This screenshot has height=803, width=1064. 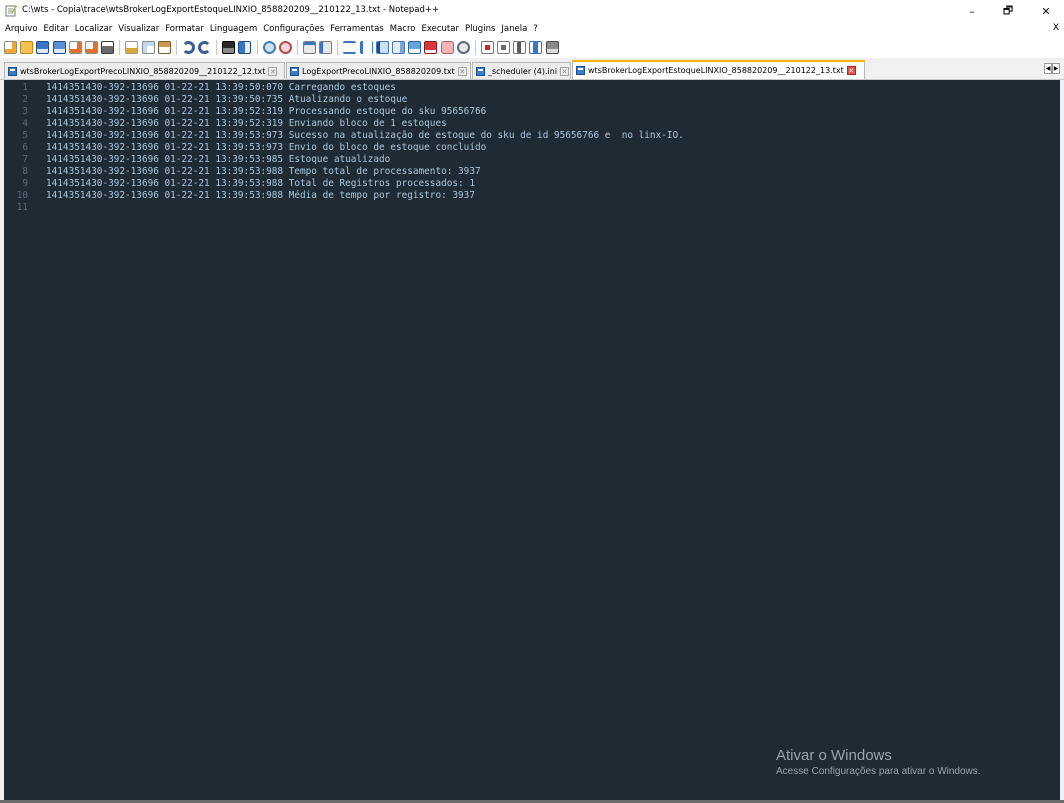 What do you see at coordinates (229, 47) in the screenshot?
I see `find-icon` at bounding box center [229, 47].